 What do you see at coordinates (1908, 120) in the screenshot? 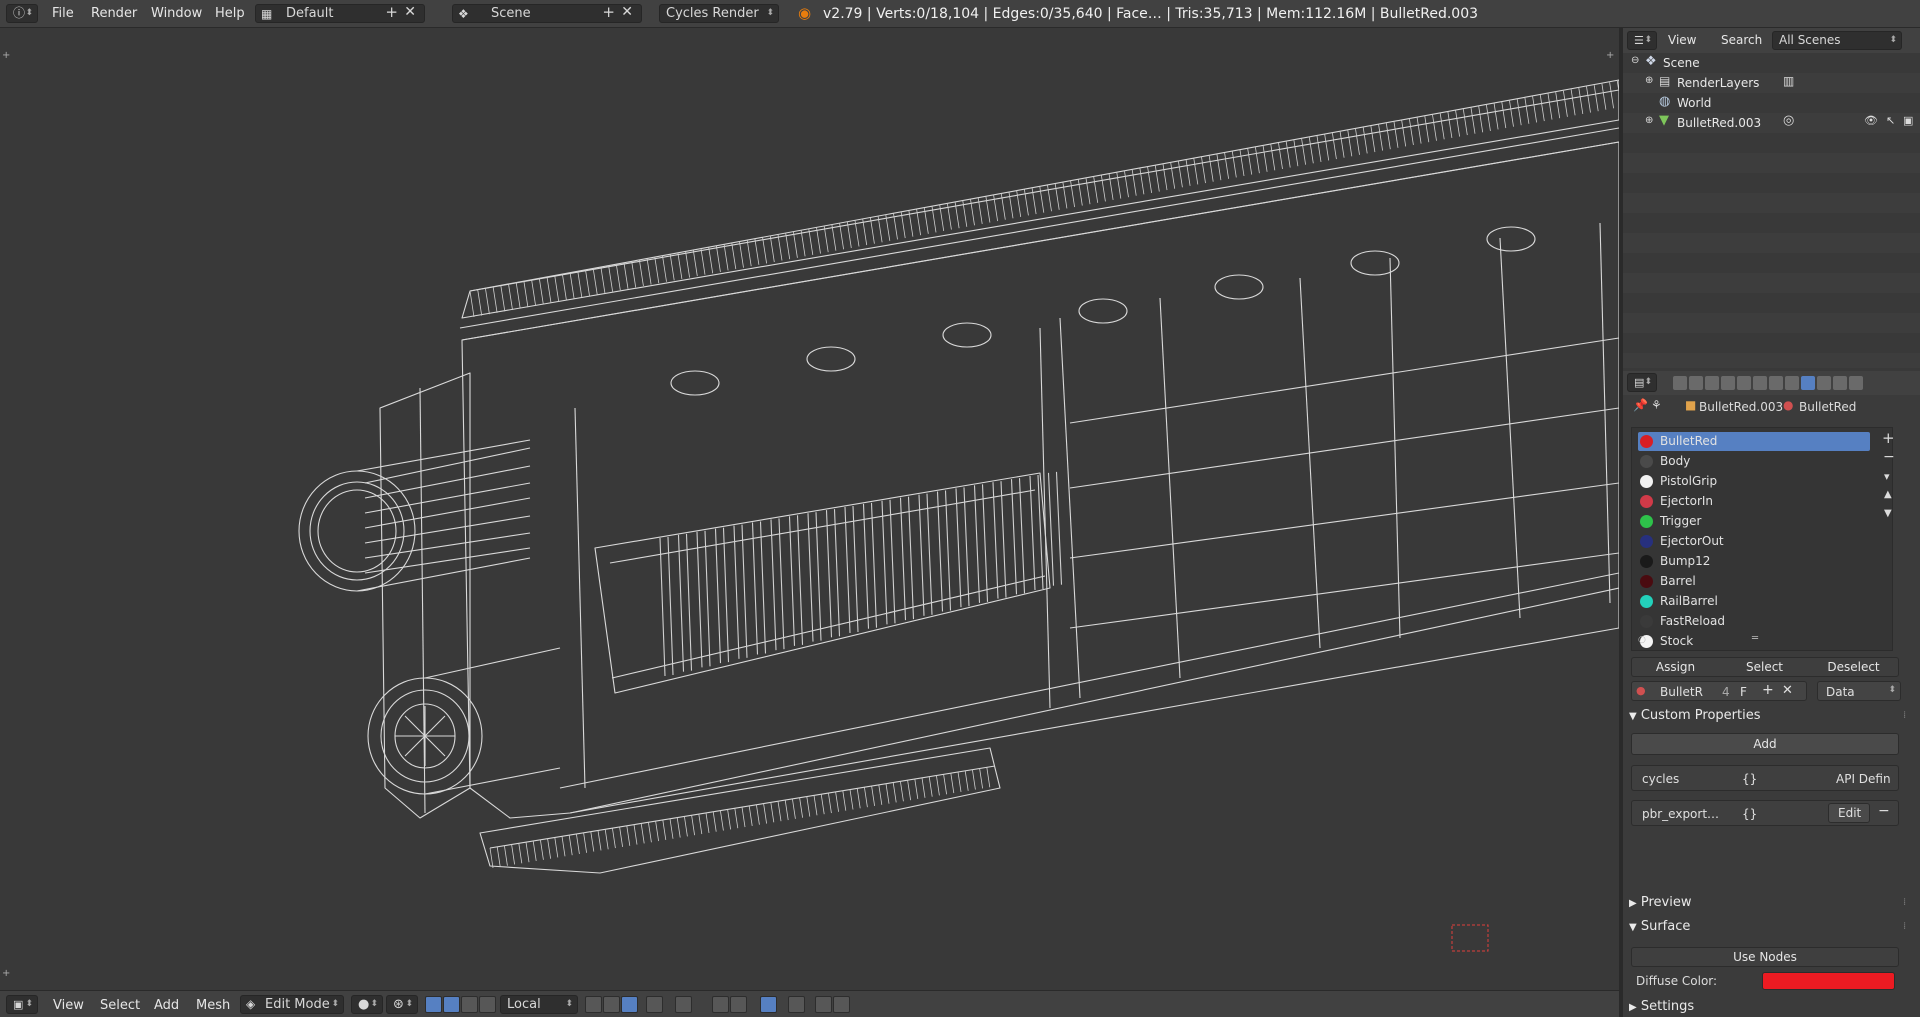
I see `renderability-camera-icon: ▣` at bounding box center [1908, 120].